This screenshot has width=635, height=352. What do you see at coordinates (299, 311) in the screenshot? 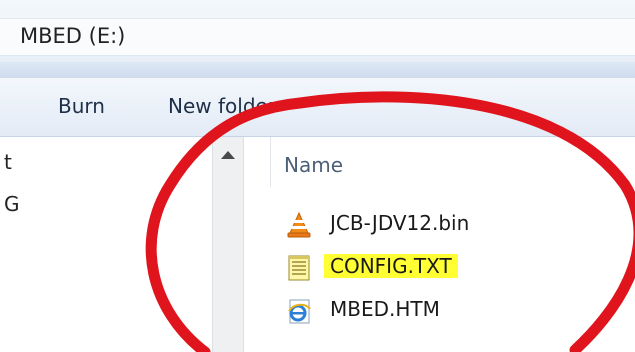
I see `internet-explorer-icon` at bounding box center [299, 311].